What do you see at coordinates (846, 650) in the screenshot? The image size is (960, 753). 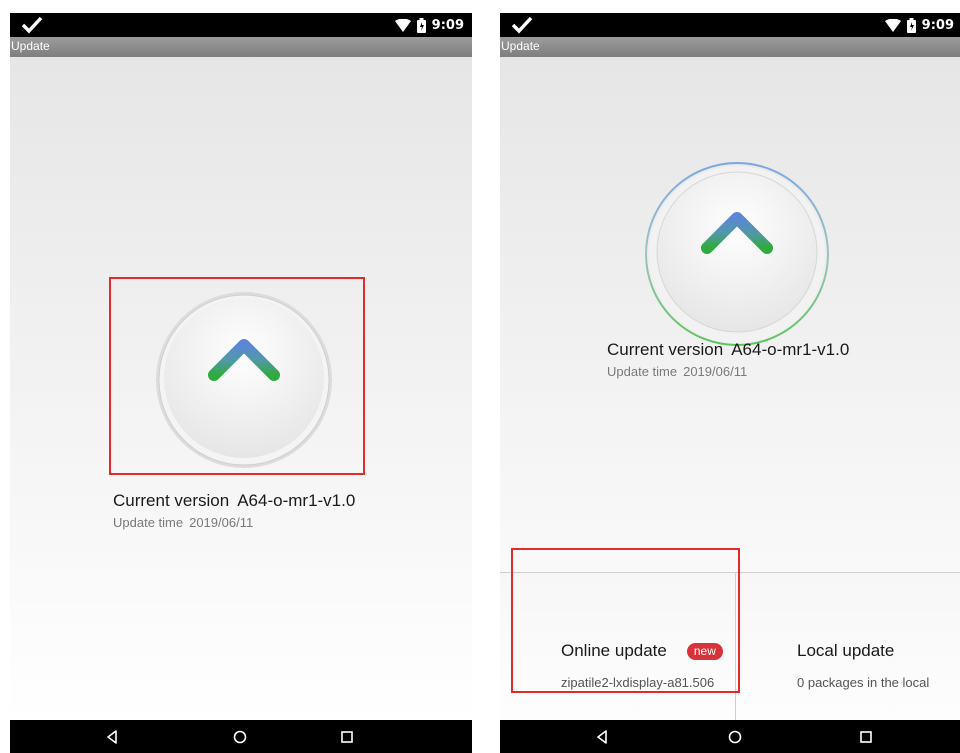 I see `local-update-title: Local update` at bounding box center [846, 650].